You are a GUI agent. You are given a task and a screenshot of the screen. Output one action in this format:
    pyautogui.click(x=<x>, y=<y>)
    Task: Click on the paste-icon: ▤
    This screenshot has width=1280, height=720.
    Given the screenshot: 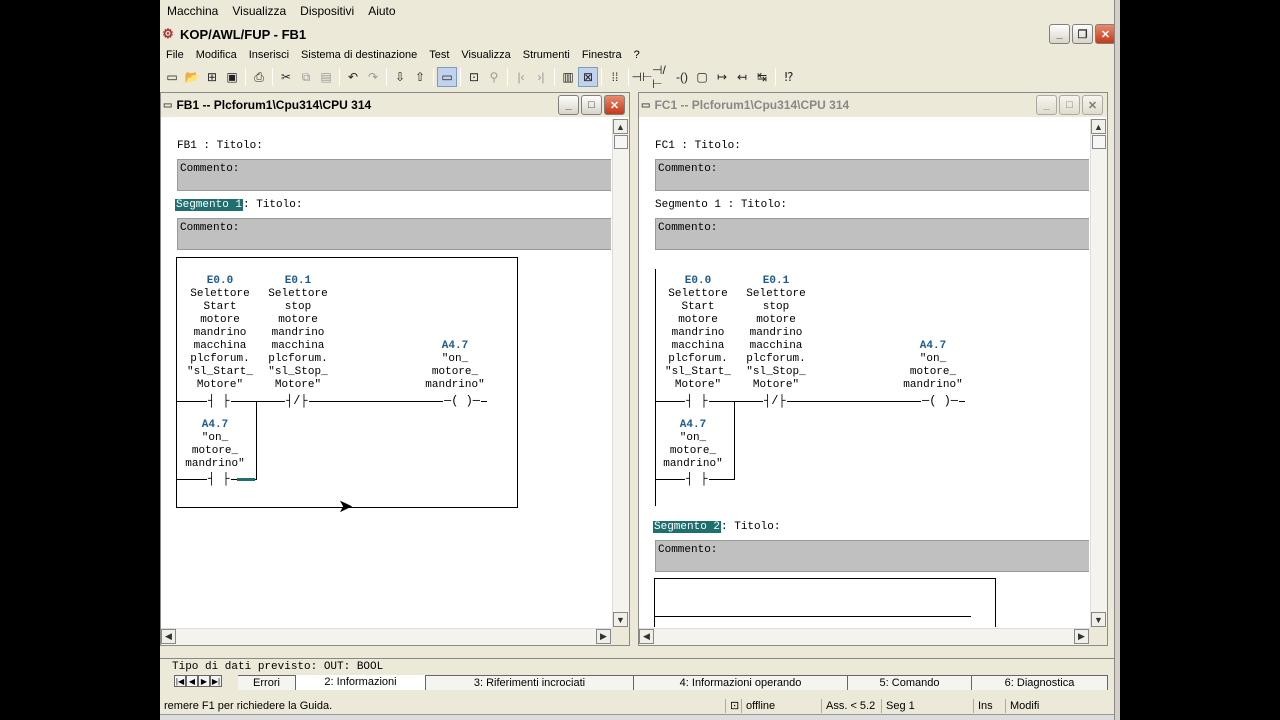 What is the action you would take?
    pyautogui.click(x=326, y=77)
    